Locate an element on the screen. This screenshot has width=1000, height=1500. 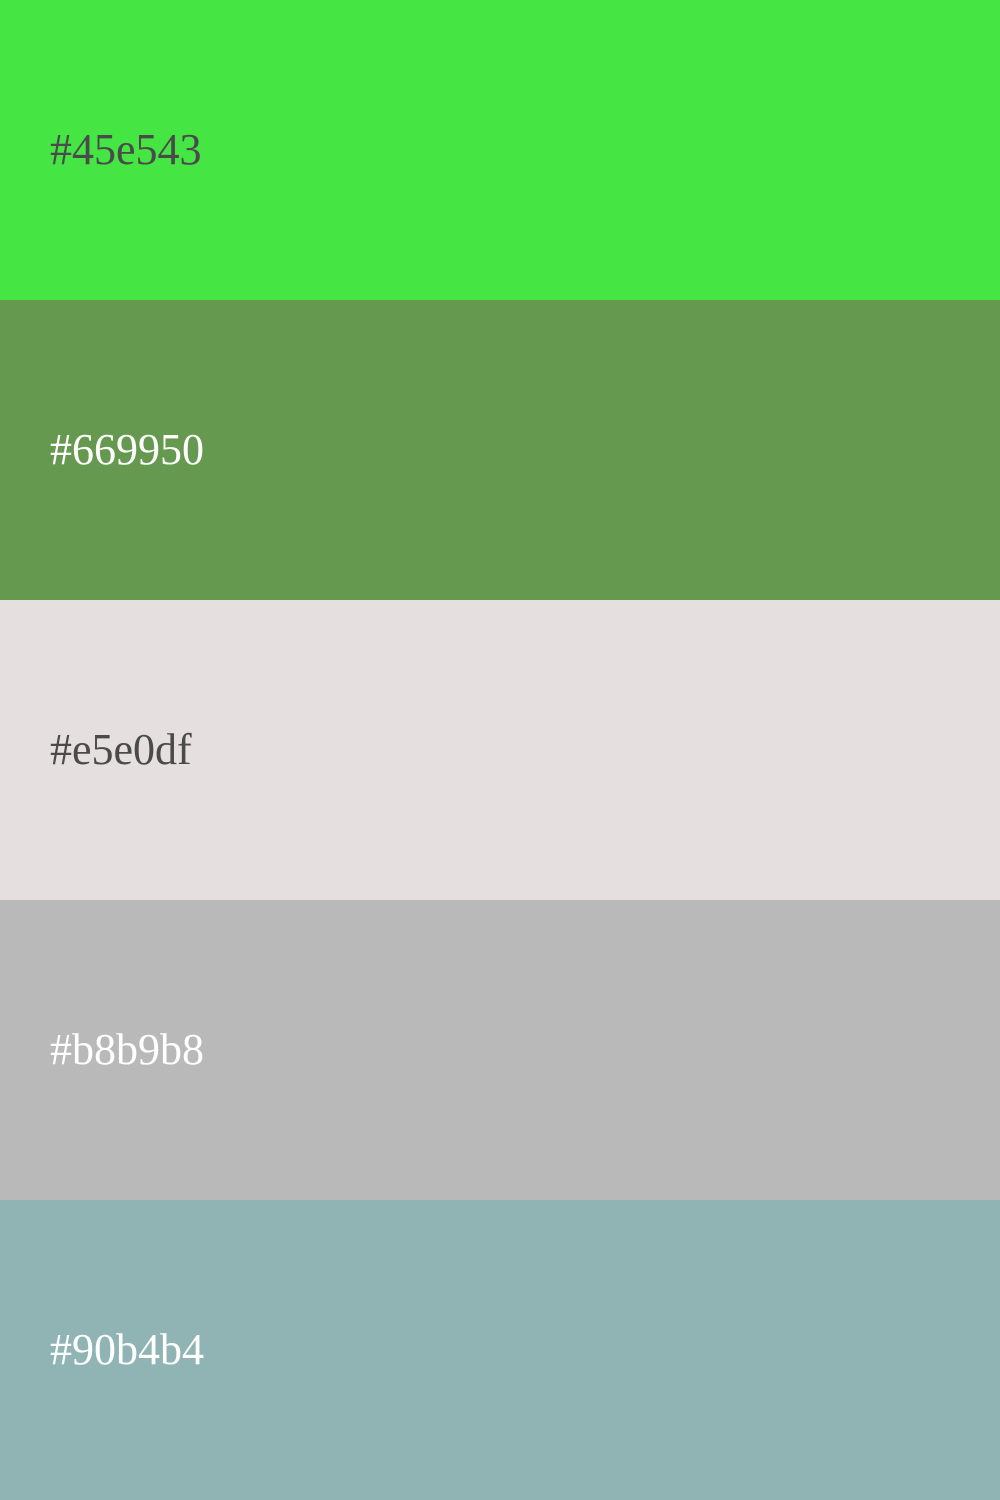
swatch-hex-label: #e5e0df is located at coordinates (121, 749).